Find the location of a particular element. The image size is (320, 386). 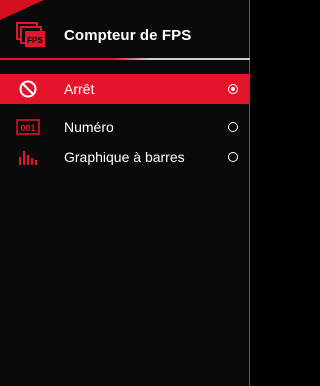

option-label: Arrêt is located at coordinates (79, 89).